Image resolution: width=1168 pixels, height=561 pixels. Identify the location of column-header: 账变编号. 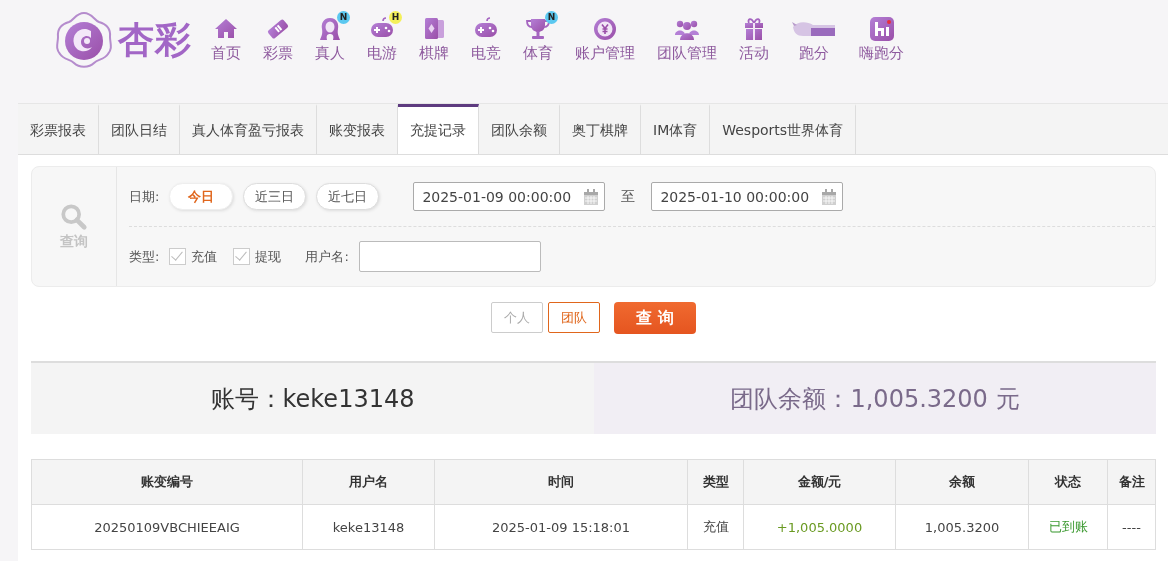
(167, 482).